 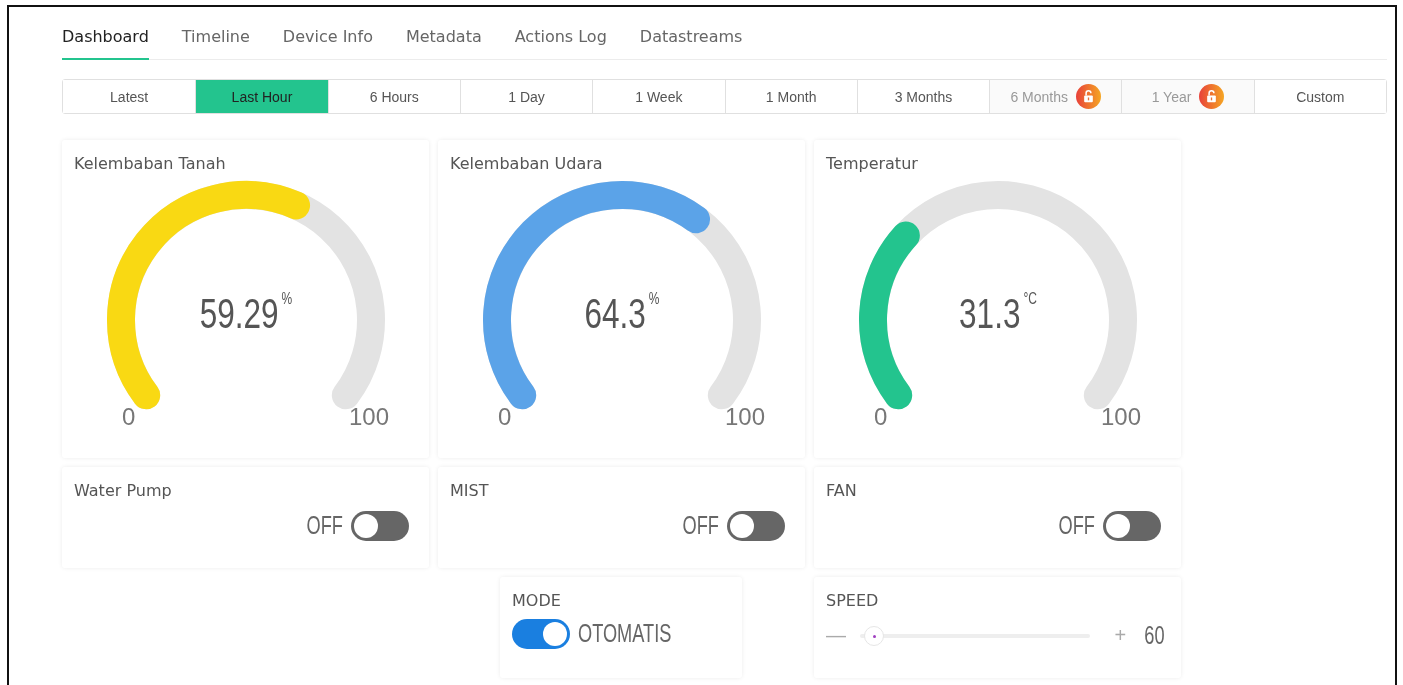 What do you see at coordinates (327, 43) in the screenshot?
I see `tab: Device Info` at bounding box center [327, 43].